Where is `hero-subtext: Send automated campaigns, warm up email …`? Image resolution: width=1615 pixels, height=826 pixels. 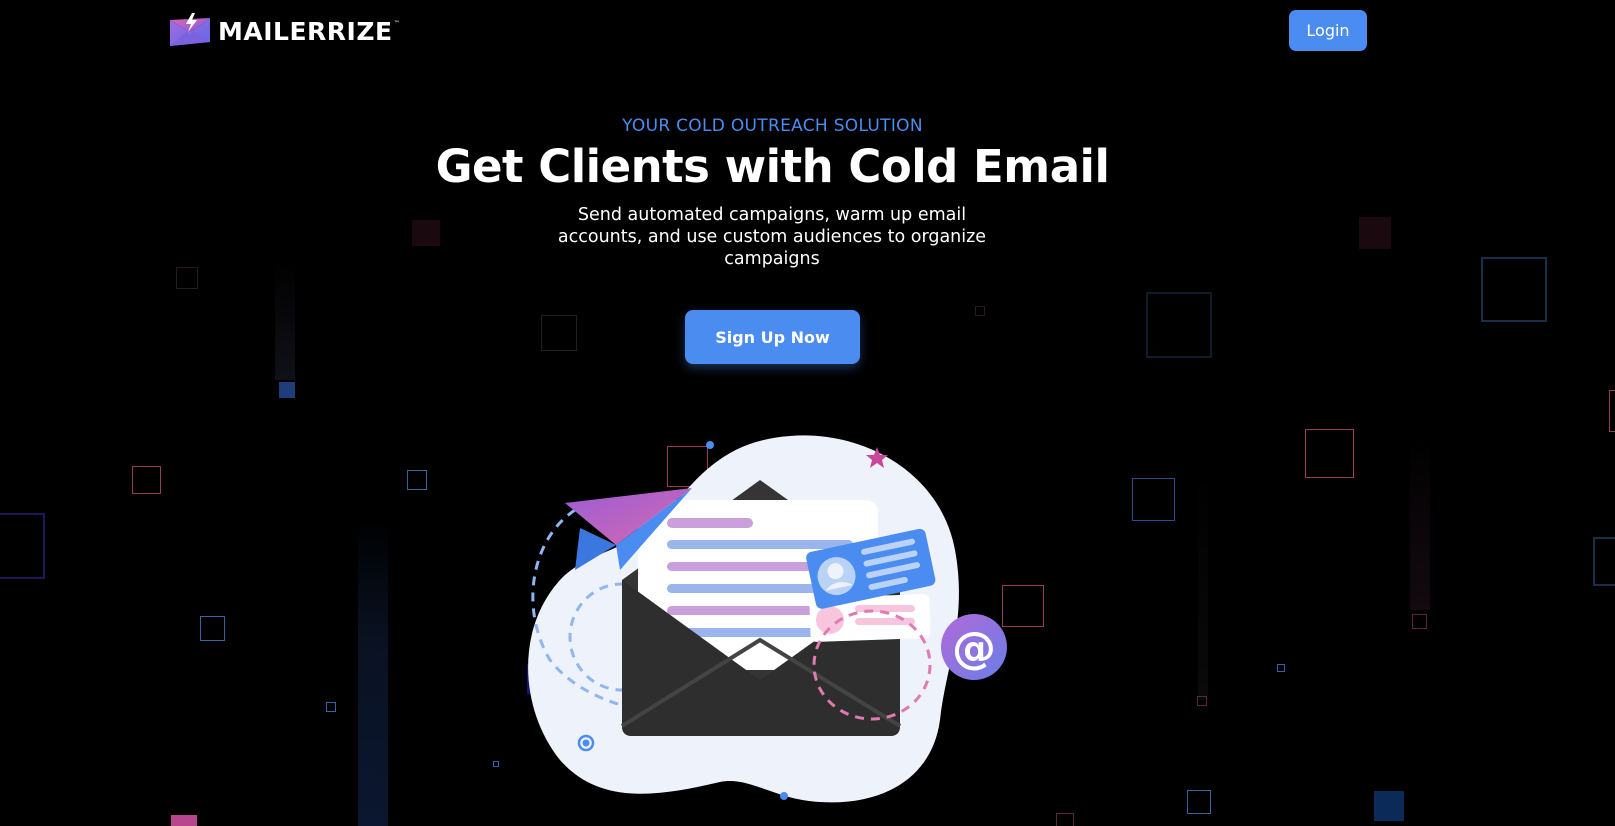 hero-subtext: Send automated campaigns, warm up email … is located at coordinates (772, 237).